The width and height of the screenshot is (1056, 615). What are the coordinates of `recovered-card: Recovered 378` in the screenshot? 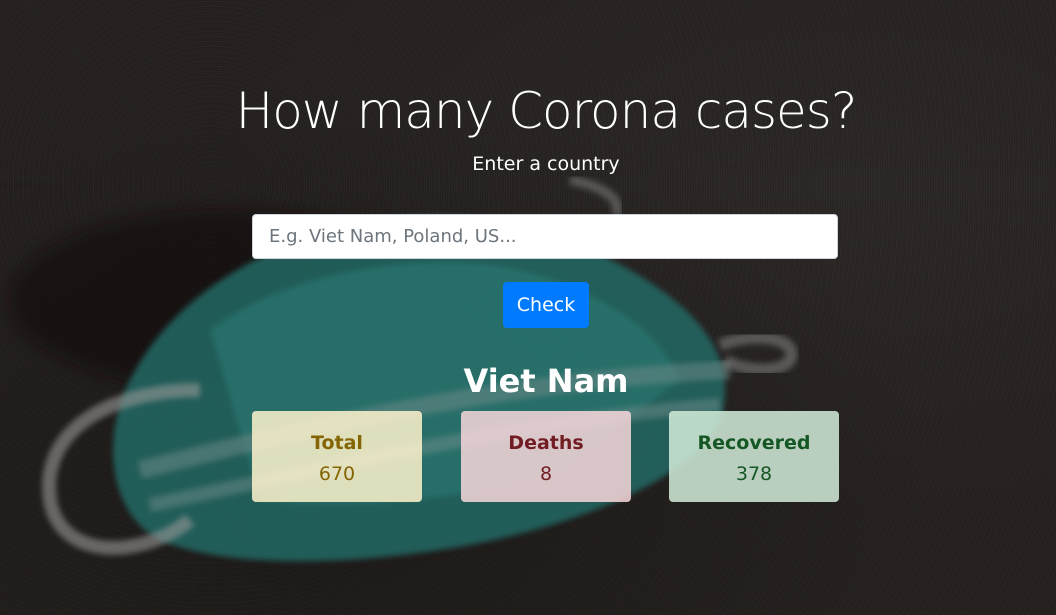 It's located at (754, 456).